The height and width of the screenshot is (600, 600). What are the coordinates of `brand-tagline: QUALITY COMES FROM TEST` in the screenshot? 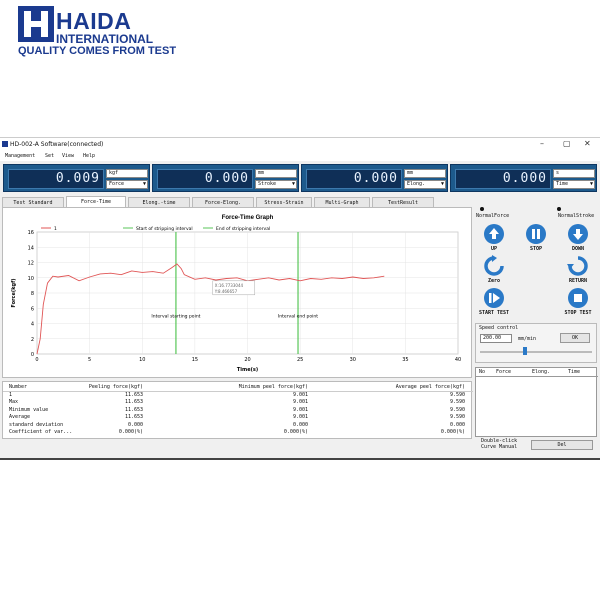 It's located at (97, 51).